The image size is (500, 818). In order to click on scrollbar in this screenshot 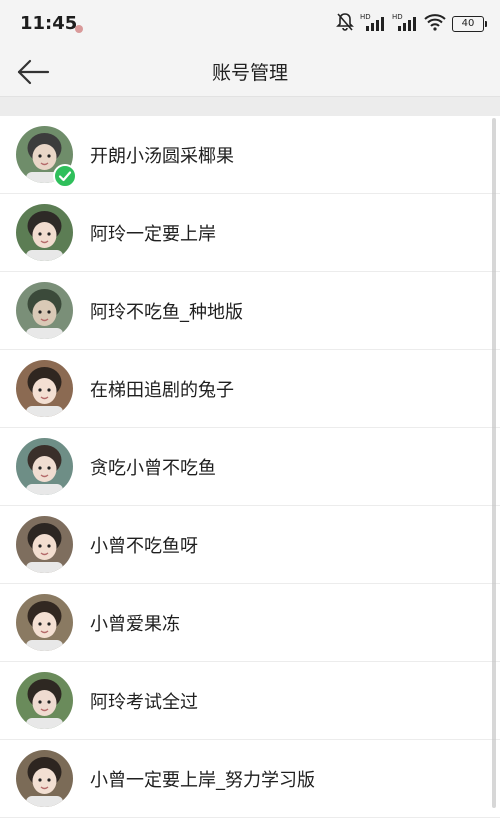, I will do `click(494, 463)`.